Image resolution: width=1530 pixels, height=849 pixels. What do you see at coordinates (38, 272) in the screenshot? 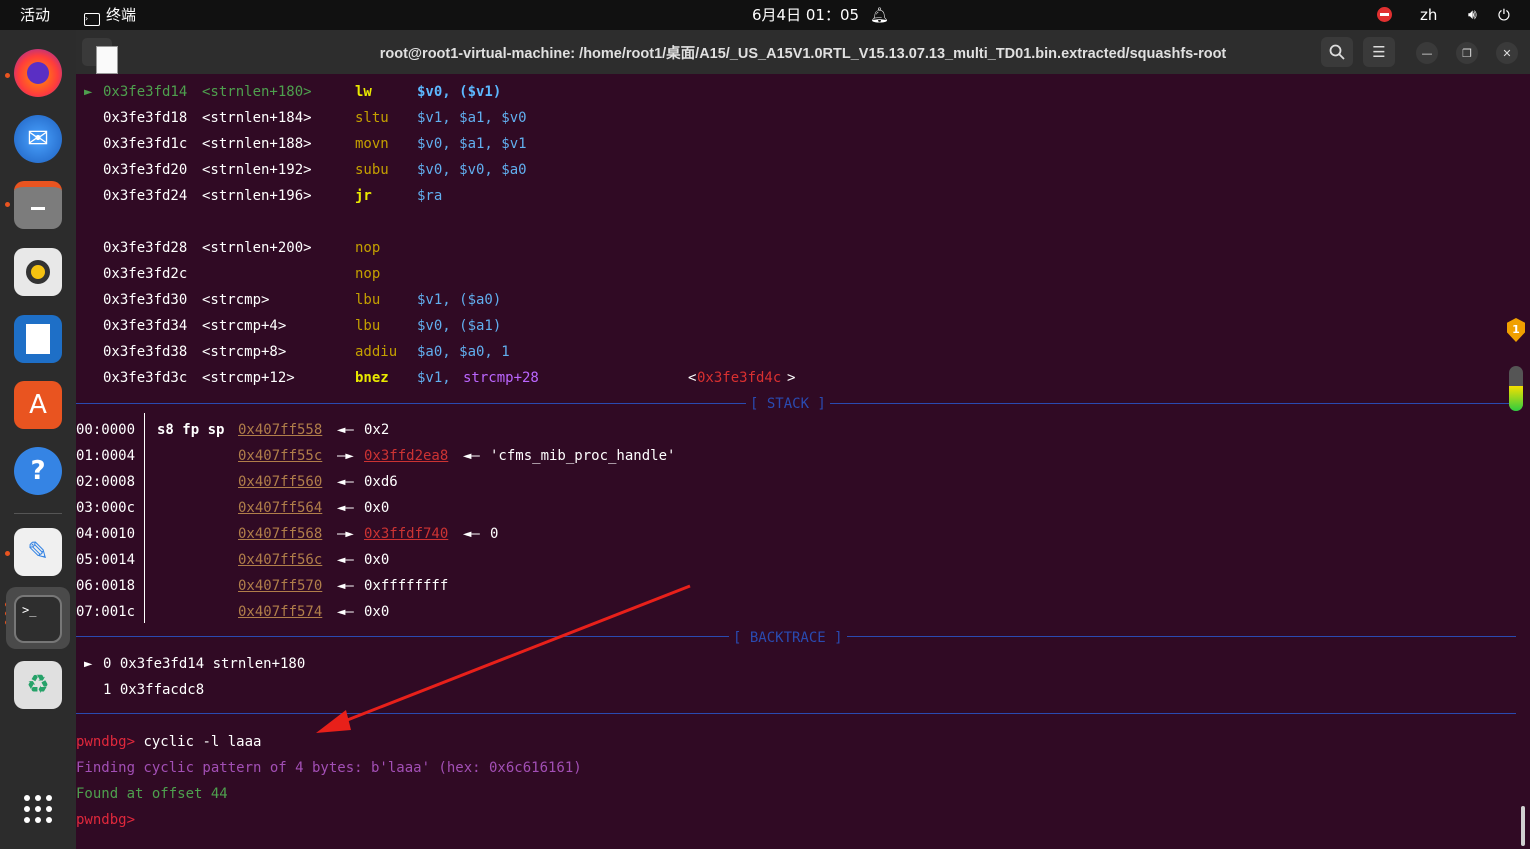
I see `rhythmbox-icon` at bounding box center [38, 272].